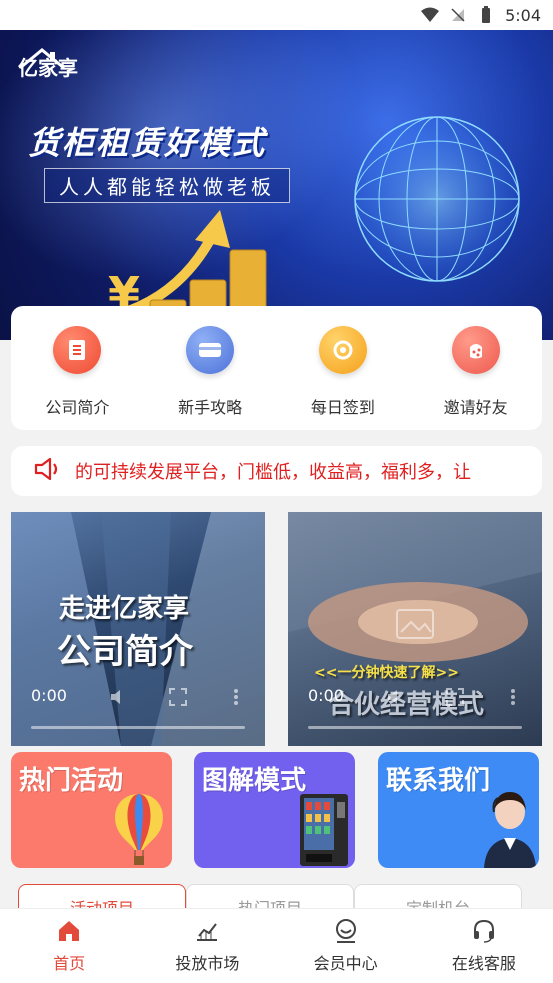  I want to click on feature-card-illustrated-model: 图解模式, so click(274, 810).